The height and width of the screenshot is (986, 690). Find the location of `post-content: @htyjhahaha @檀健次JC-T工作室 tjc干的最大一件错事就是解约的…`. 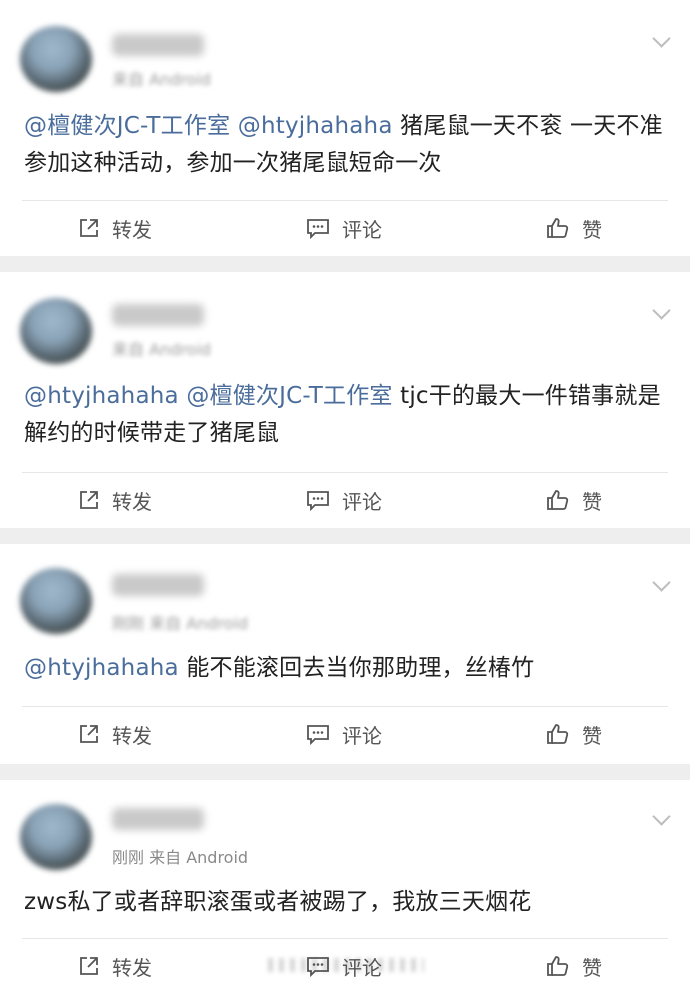

post-content: @htyjhahaha @檀健次JC-T工作室 tjc干的最大一件错事就是解约的… is located at coordinates (345, 415).